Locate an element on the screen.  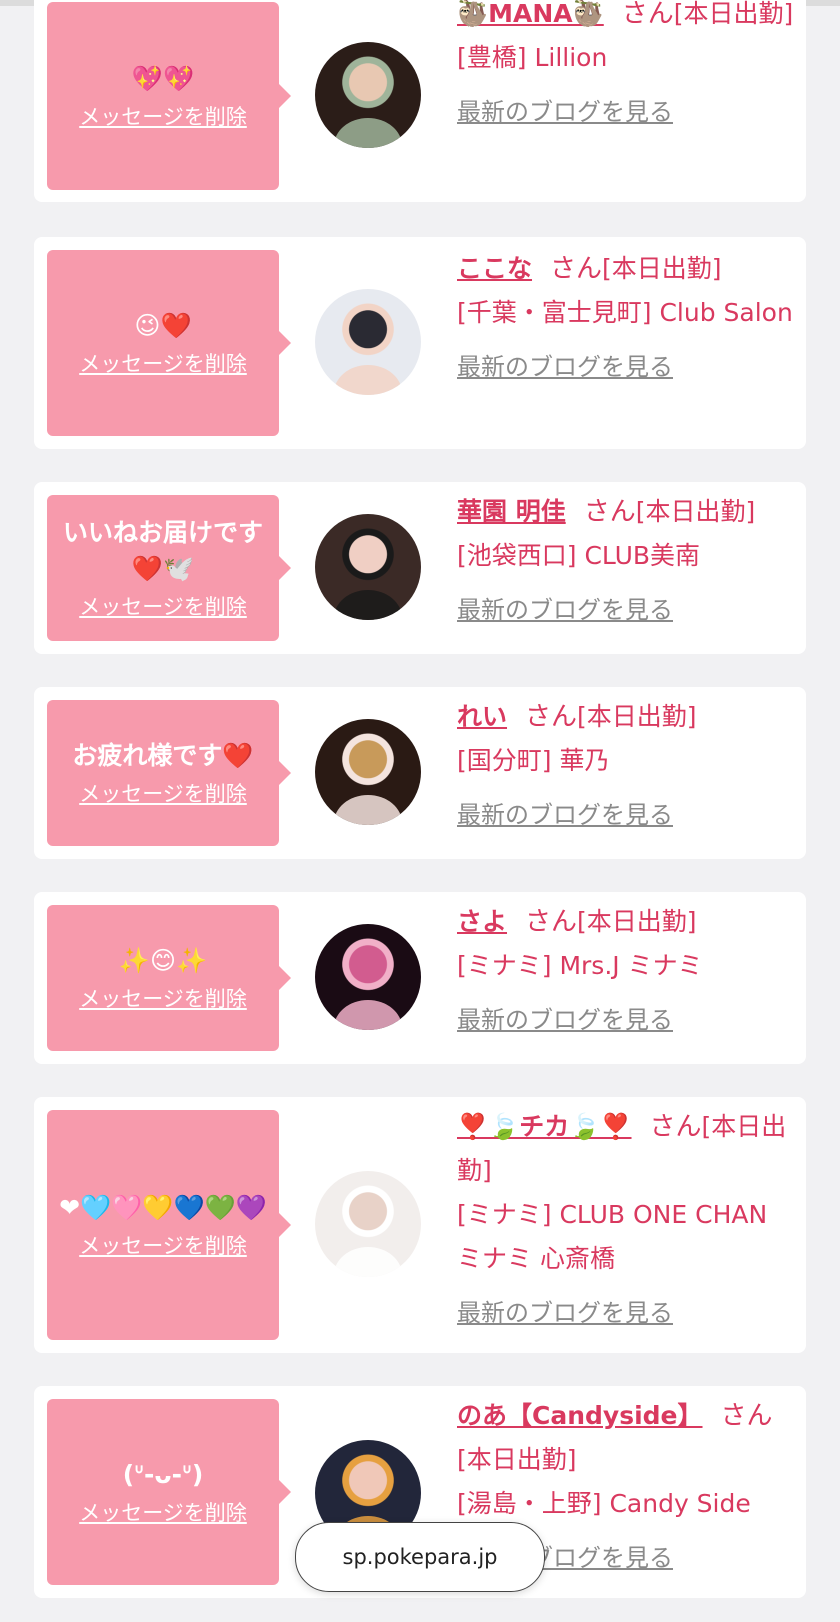
cast-info: れい さん[本日出勤] [国分町] 華乃 最新のブログを見る is located at coordinates (627, 766).